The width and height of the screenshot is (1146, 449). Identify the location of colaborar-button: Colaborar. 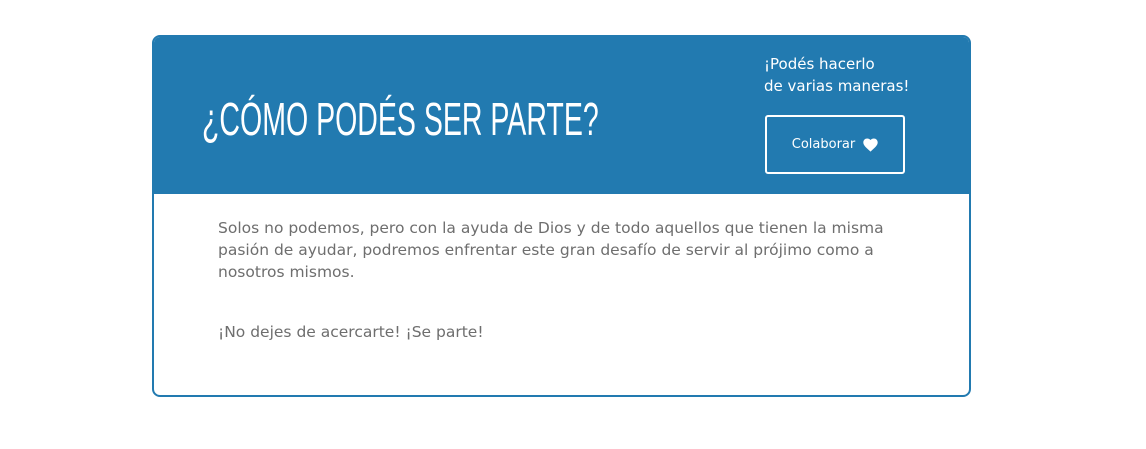
(835, 144).